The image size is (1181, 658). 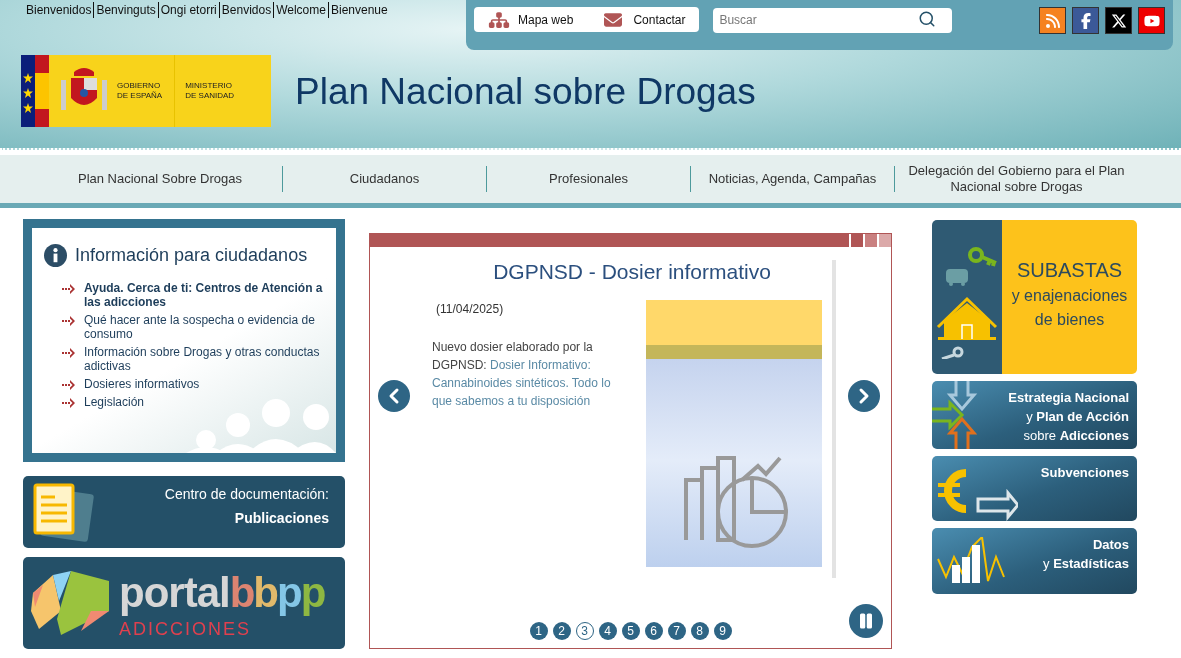 What do you see at coordinates (833, 20) in the screenshot?
I see `search-field: Buscar` at bounding box center [833, 20].